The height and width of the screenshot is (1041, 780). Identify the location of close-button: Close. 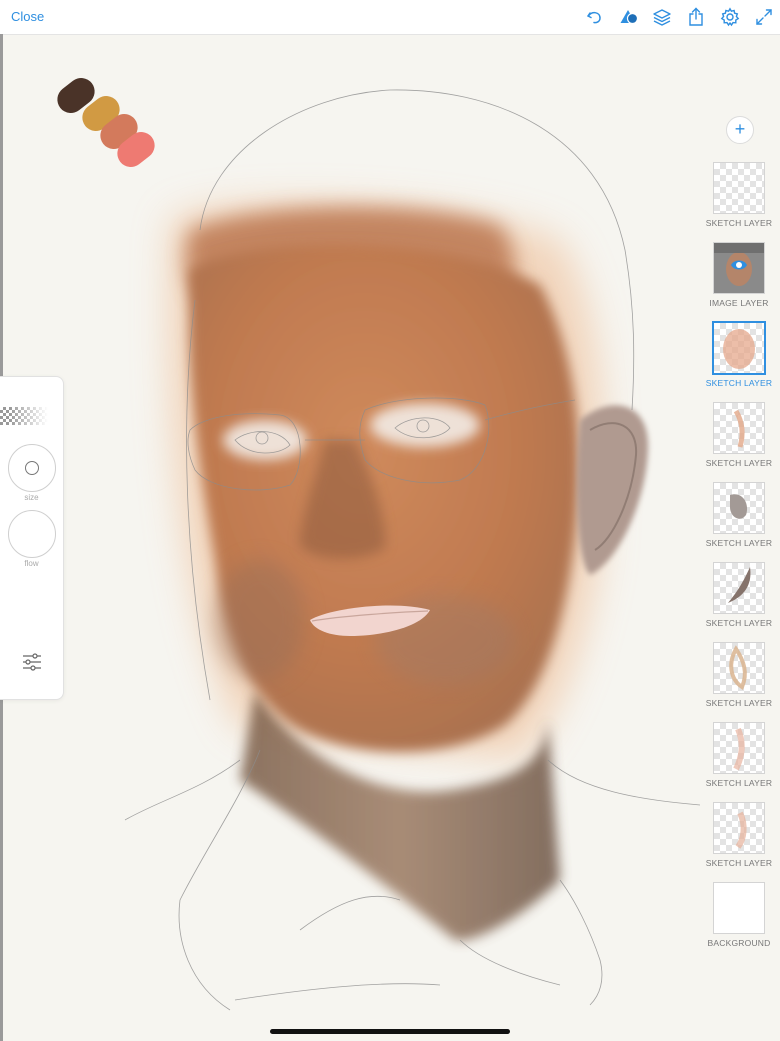
(27, 16).